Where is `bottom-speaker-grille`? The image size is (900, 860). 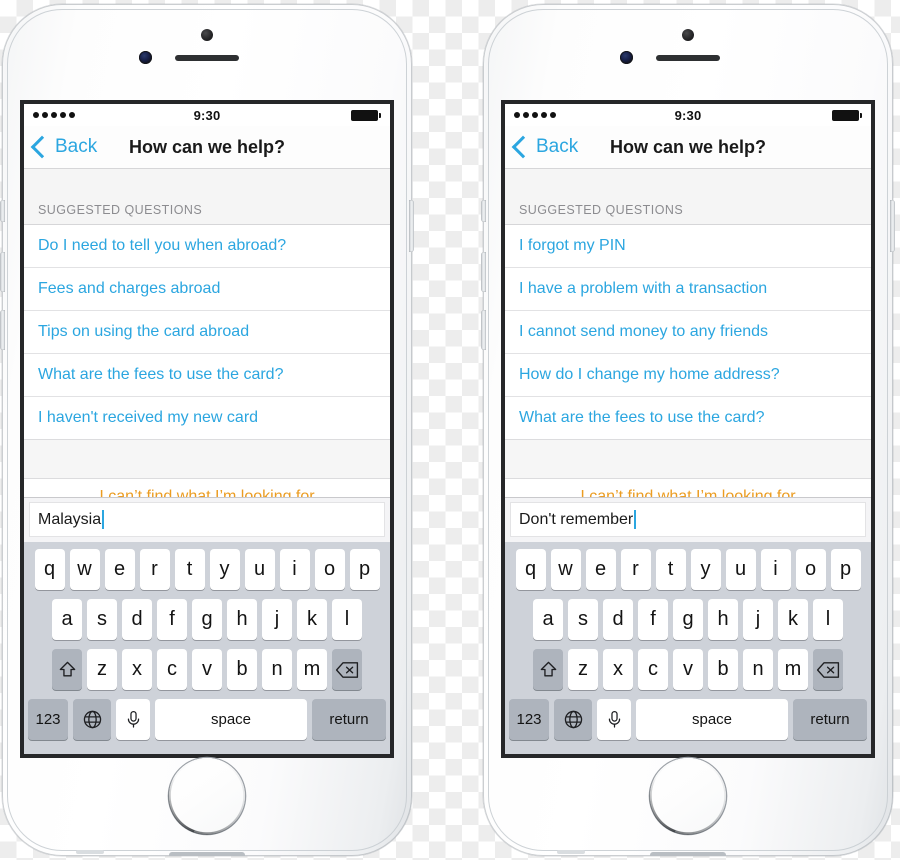
bottom-speaker-grille is located at coordinates (90, 852).